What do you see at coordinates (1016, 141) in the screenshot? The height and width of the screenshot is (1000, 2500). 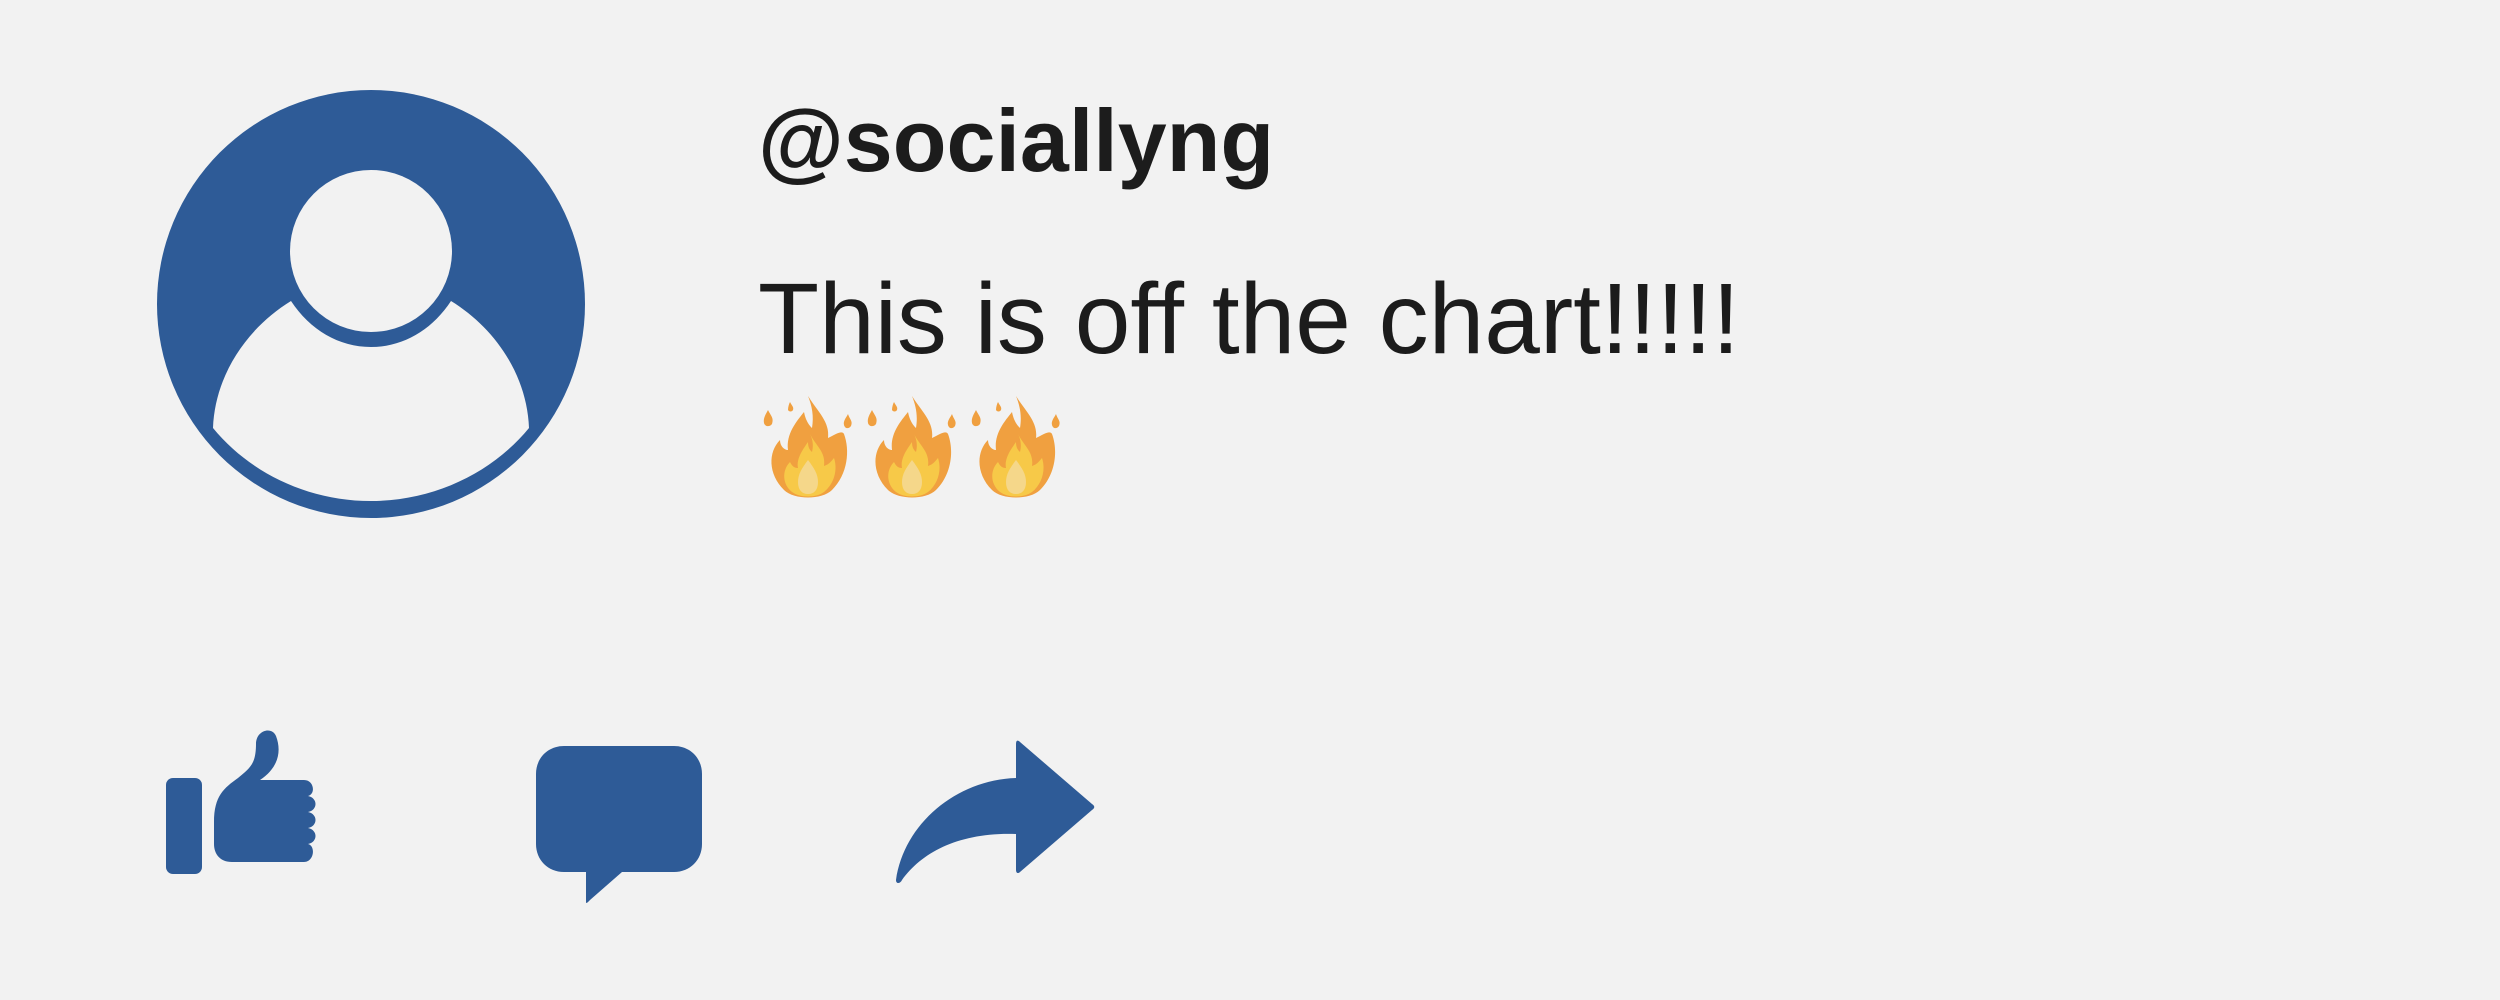 I see `username: @sociallyng` at bounding box center [1016, 141].